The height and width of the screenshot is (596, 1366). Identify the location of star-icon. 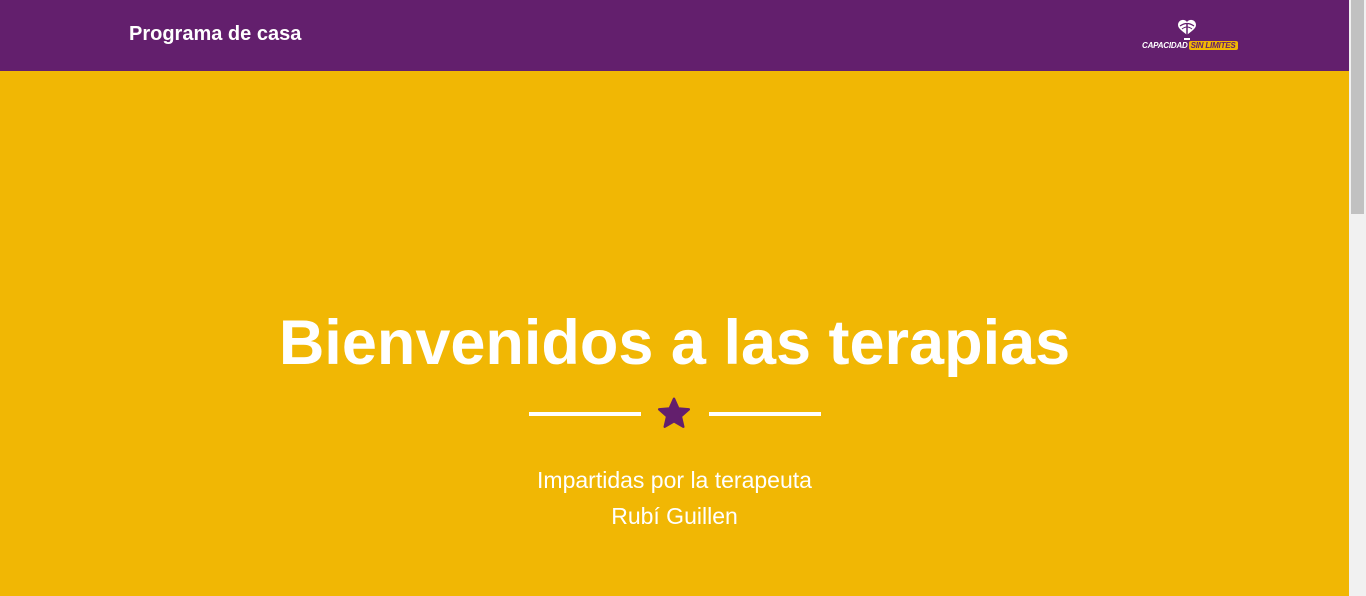
(674, 412).